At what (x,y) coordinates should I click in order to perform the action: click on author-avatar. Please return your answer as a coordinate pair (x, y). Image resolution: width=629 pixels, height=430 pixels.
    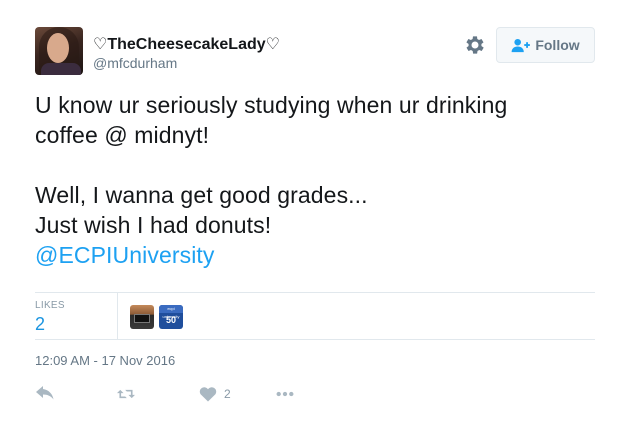
    Looking at the image, I should click on (59, 51).